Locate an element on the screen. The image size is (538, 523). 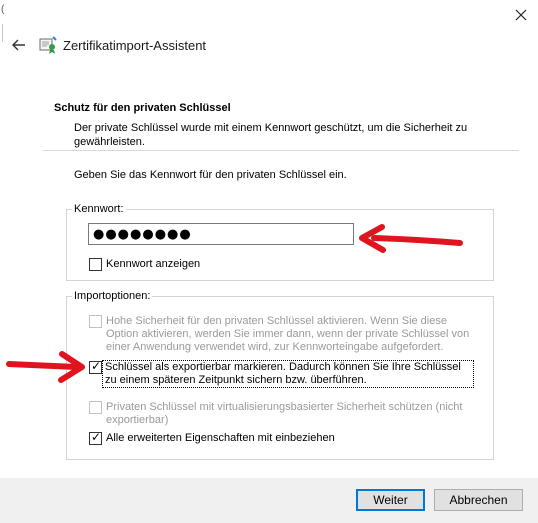
vbs-protect-checkbox is located at coordinates (95, 407).